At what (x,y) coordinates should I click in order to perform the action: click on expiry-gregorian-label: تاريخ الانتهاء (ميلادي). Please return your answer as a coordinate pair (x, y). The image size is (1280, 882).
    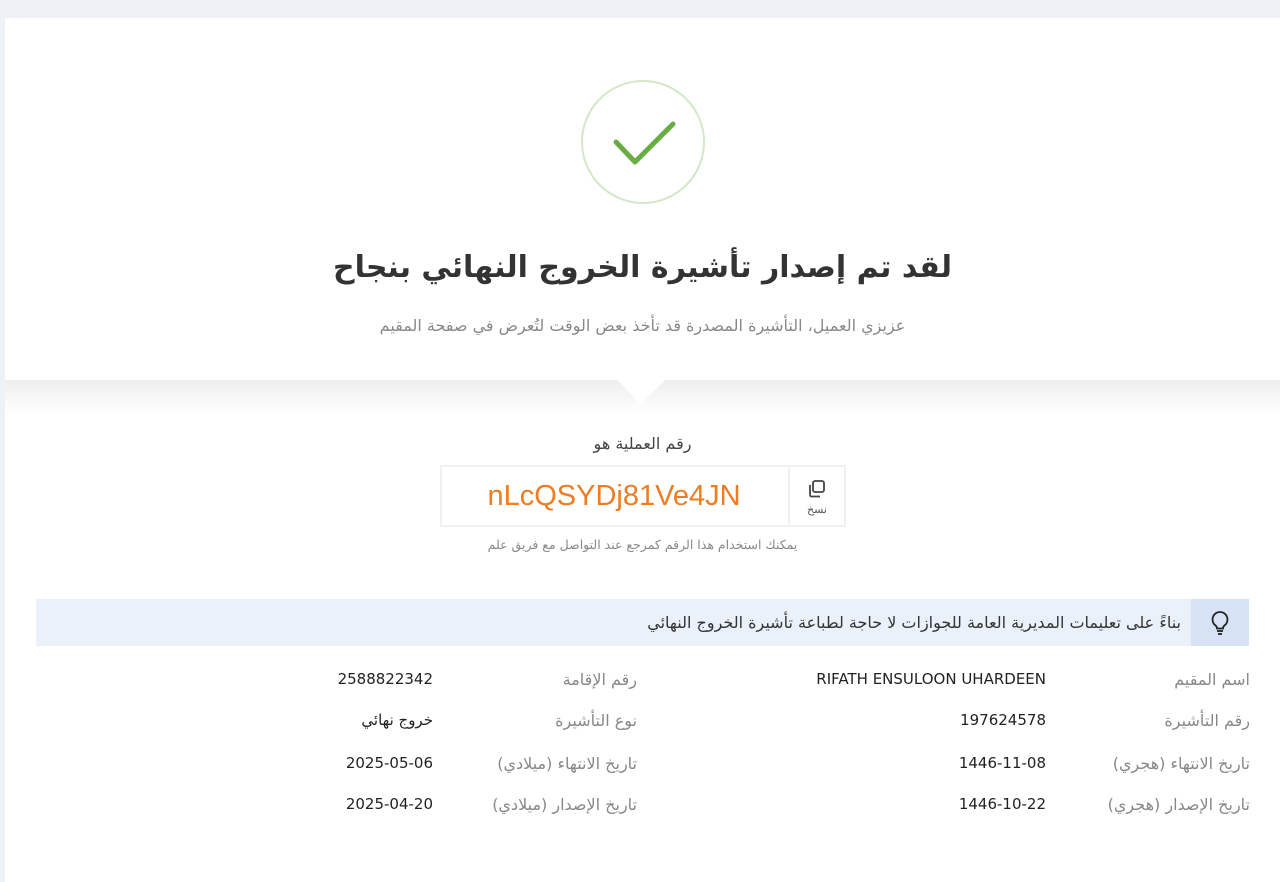
    Looking at the image, I should click on (567, 763).